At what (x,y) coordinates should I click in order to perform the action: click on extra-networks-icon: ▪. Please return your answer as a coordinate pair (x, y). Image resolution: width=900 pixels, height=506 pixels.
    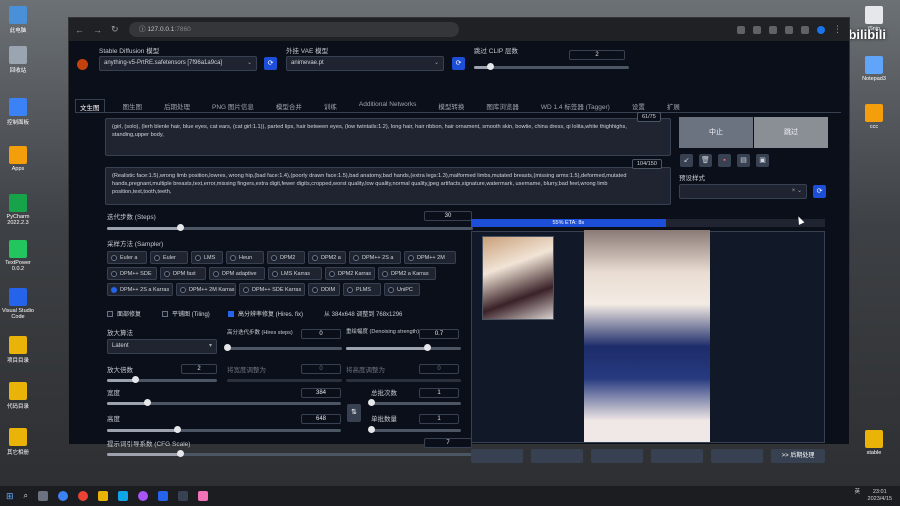
    Looking at the image, I should click on (724, 160).